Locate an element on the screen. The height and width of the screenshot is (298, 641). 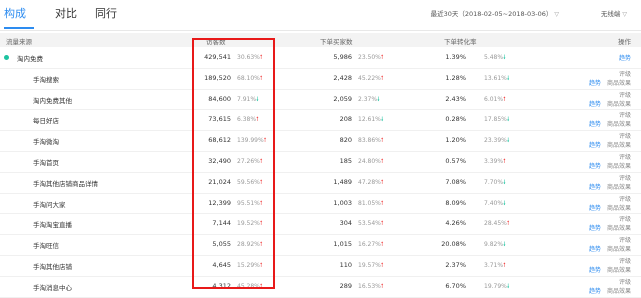
conversion-change-text: 3.71% is located at coordinates (494, 265).